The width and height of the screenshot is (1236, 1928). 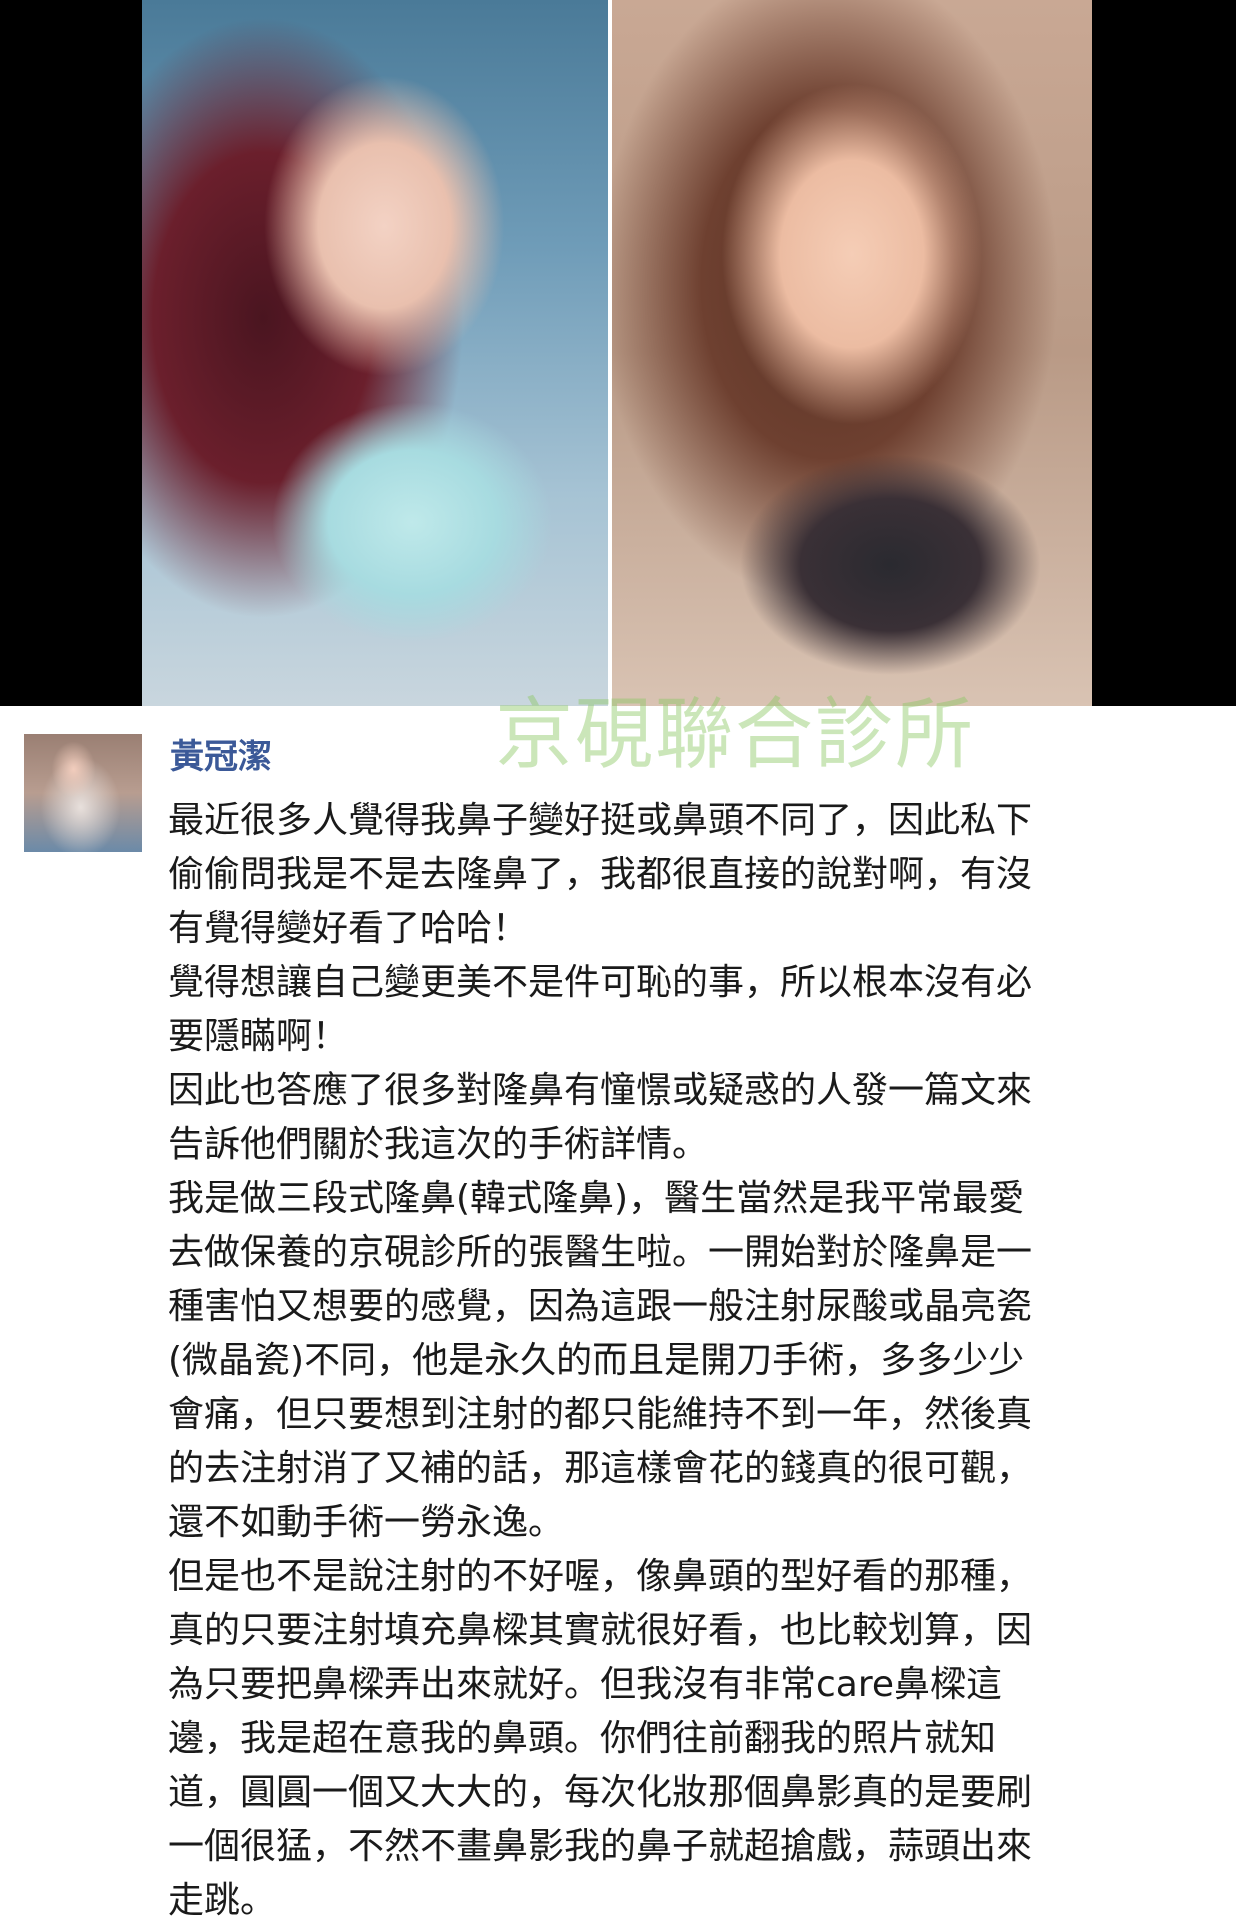 I want to click on post-line: 要隱瞞啊！, so click(x=258, y=1036).